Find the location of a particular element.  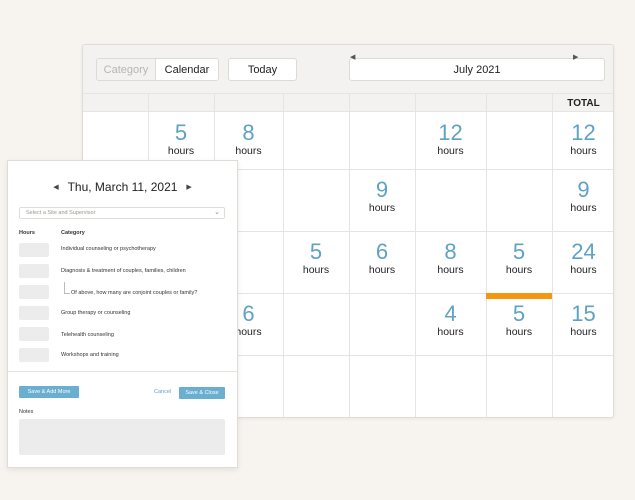

next-month-icon: ▶ is located at coordinates (575, 57).